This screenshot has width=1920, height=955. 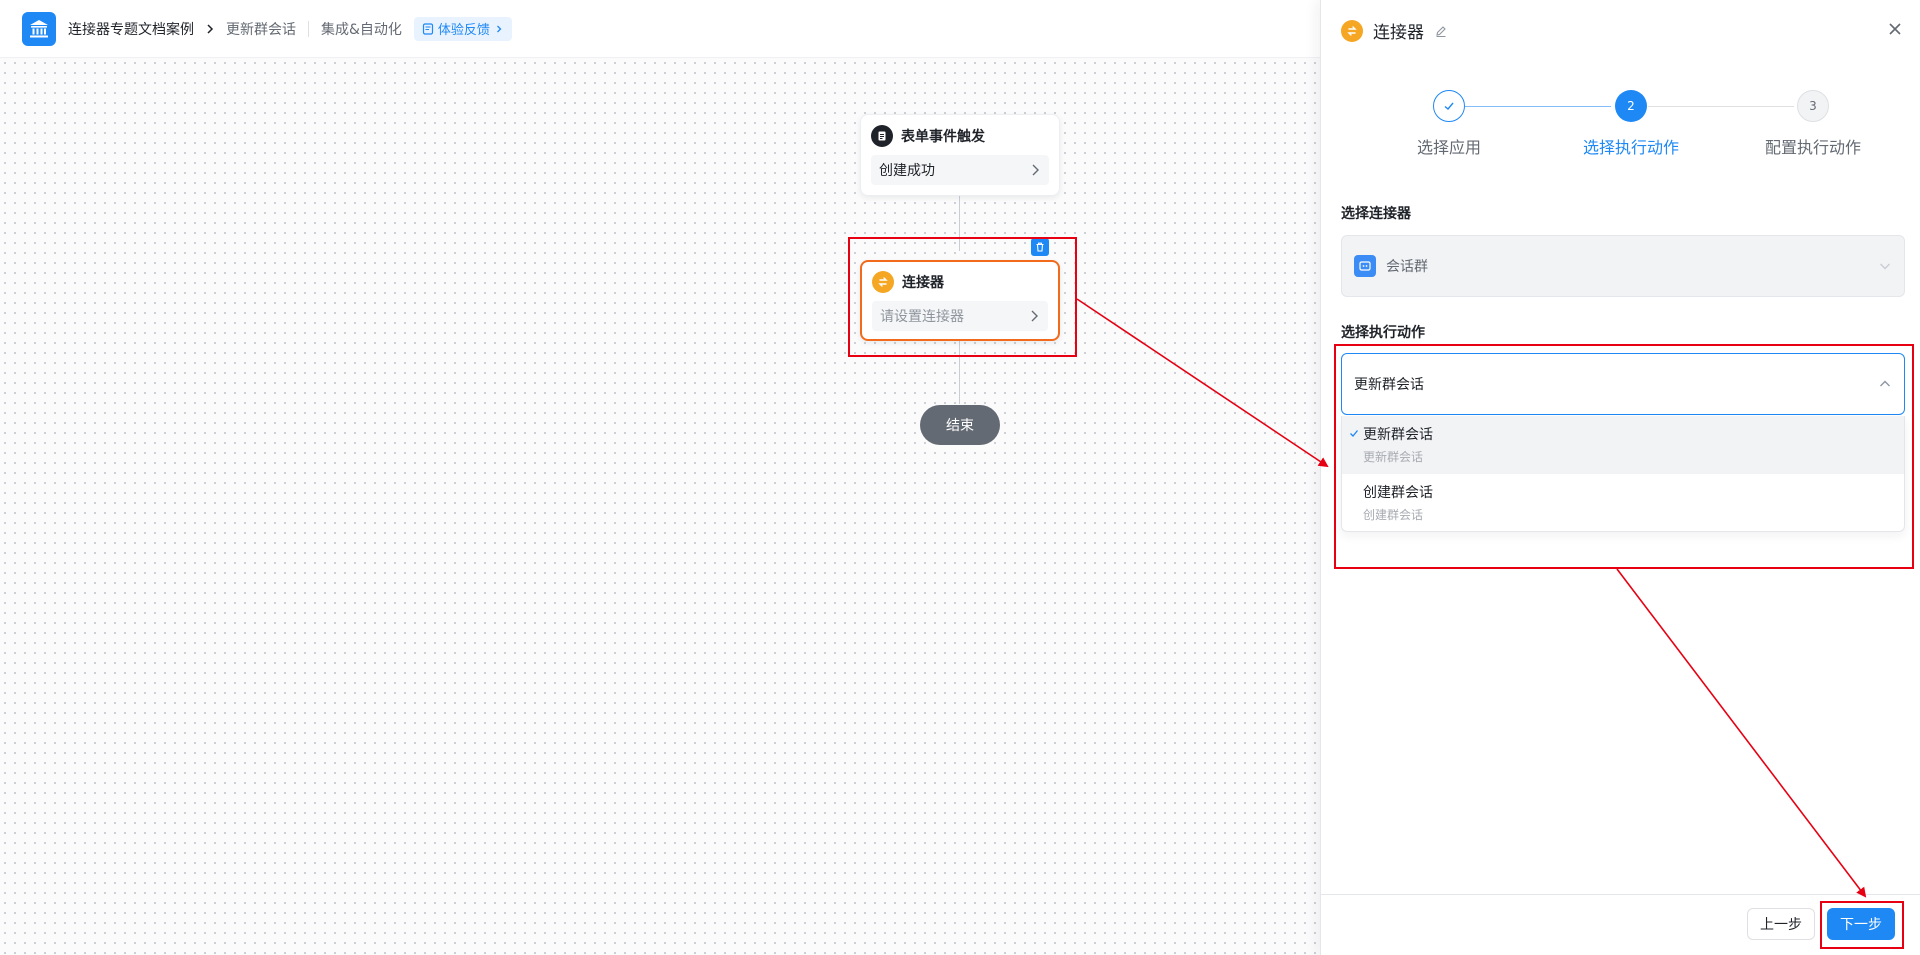 I want to click on trigger-node-title: 表单事件触发, so click(x=943, y=137).